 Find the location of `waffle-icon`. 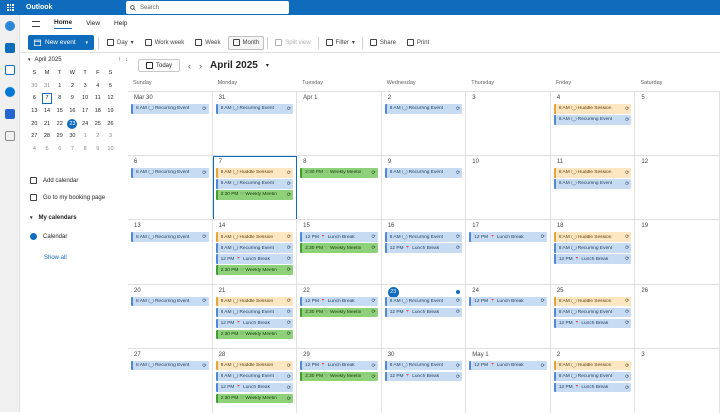

waffle-icon is located at coordinates (10, 7).